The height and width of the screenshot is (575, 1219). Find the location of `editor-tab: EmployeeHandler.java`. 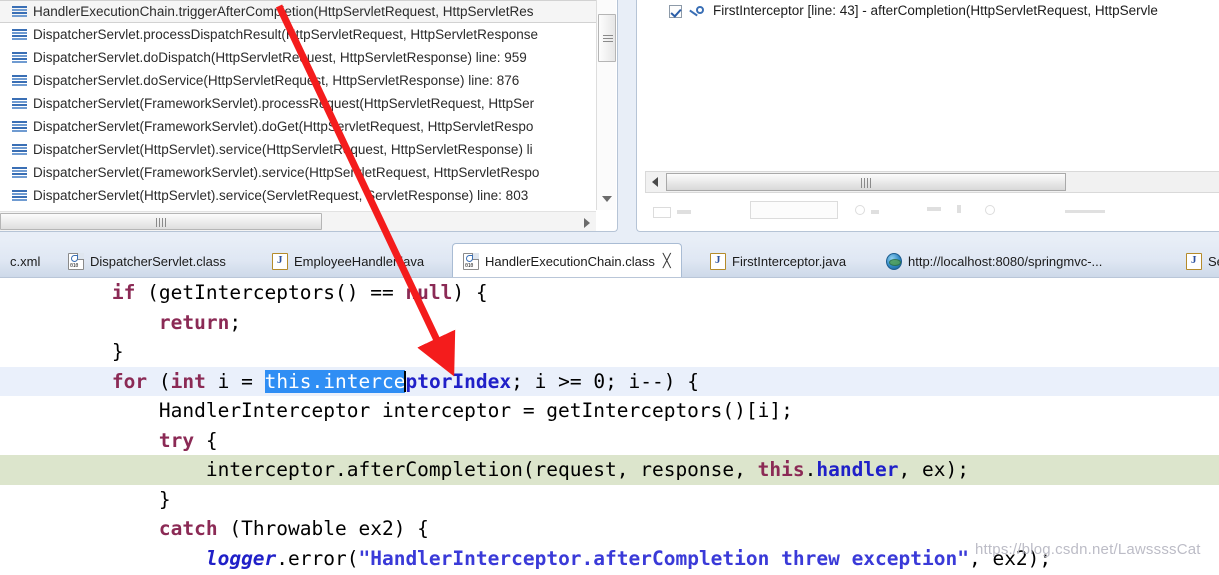

editor-tab: EmployeeHandler.java is located at coordinates (348, 261).